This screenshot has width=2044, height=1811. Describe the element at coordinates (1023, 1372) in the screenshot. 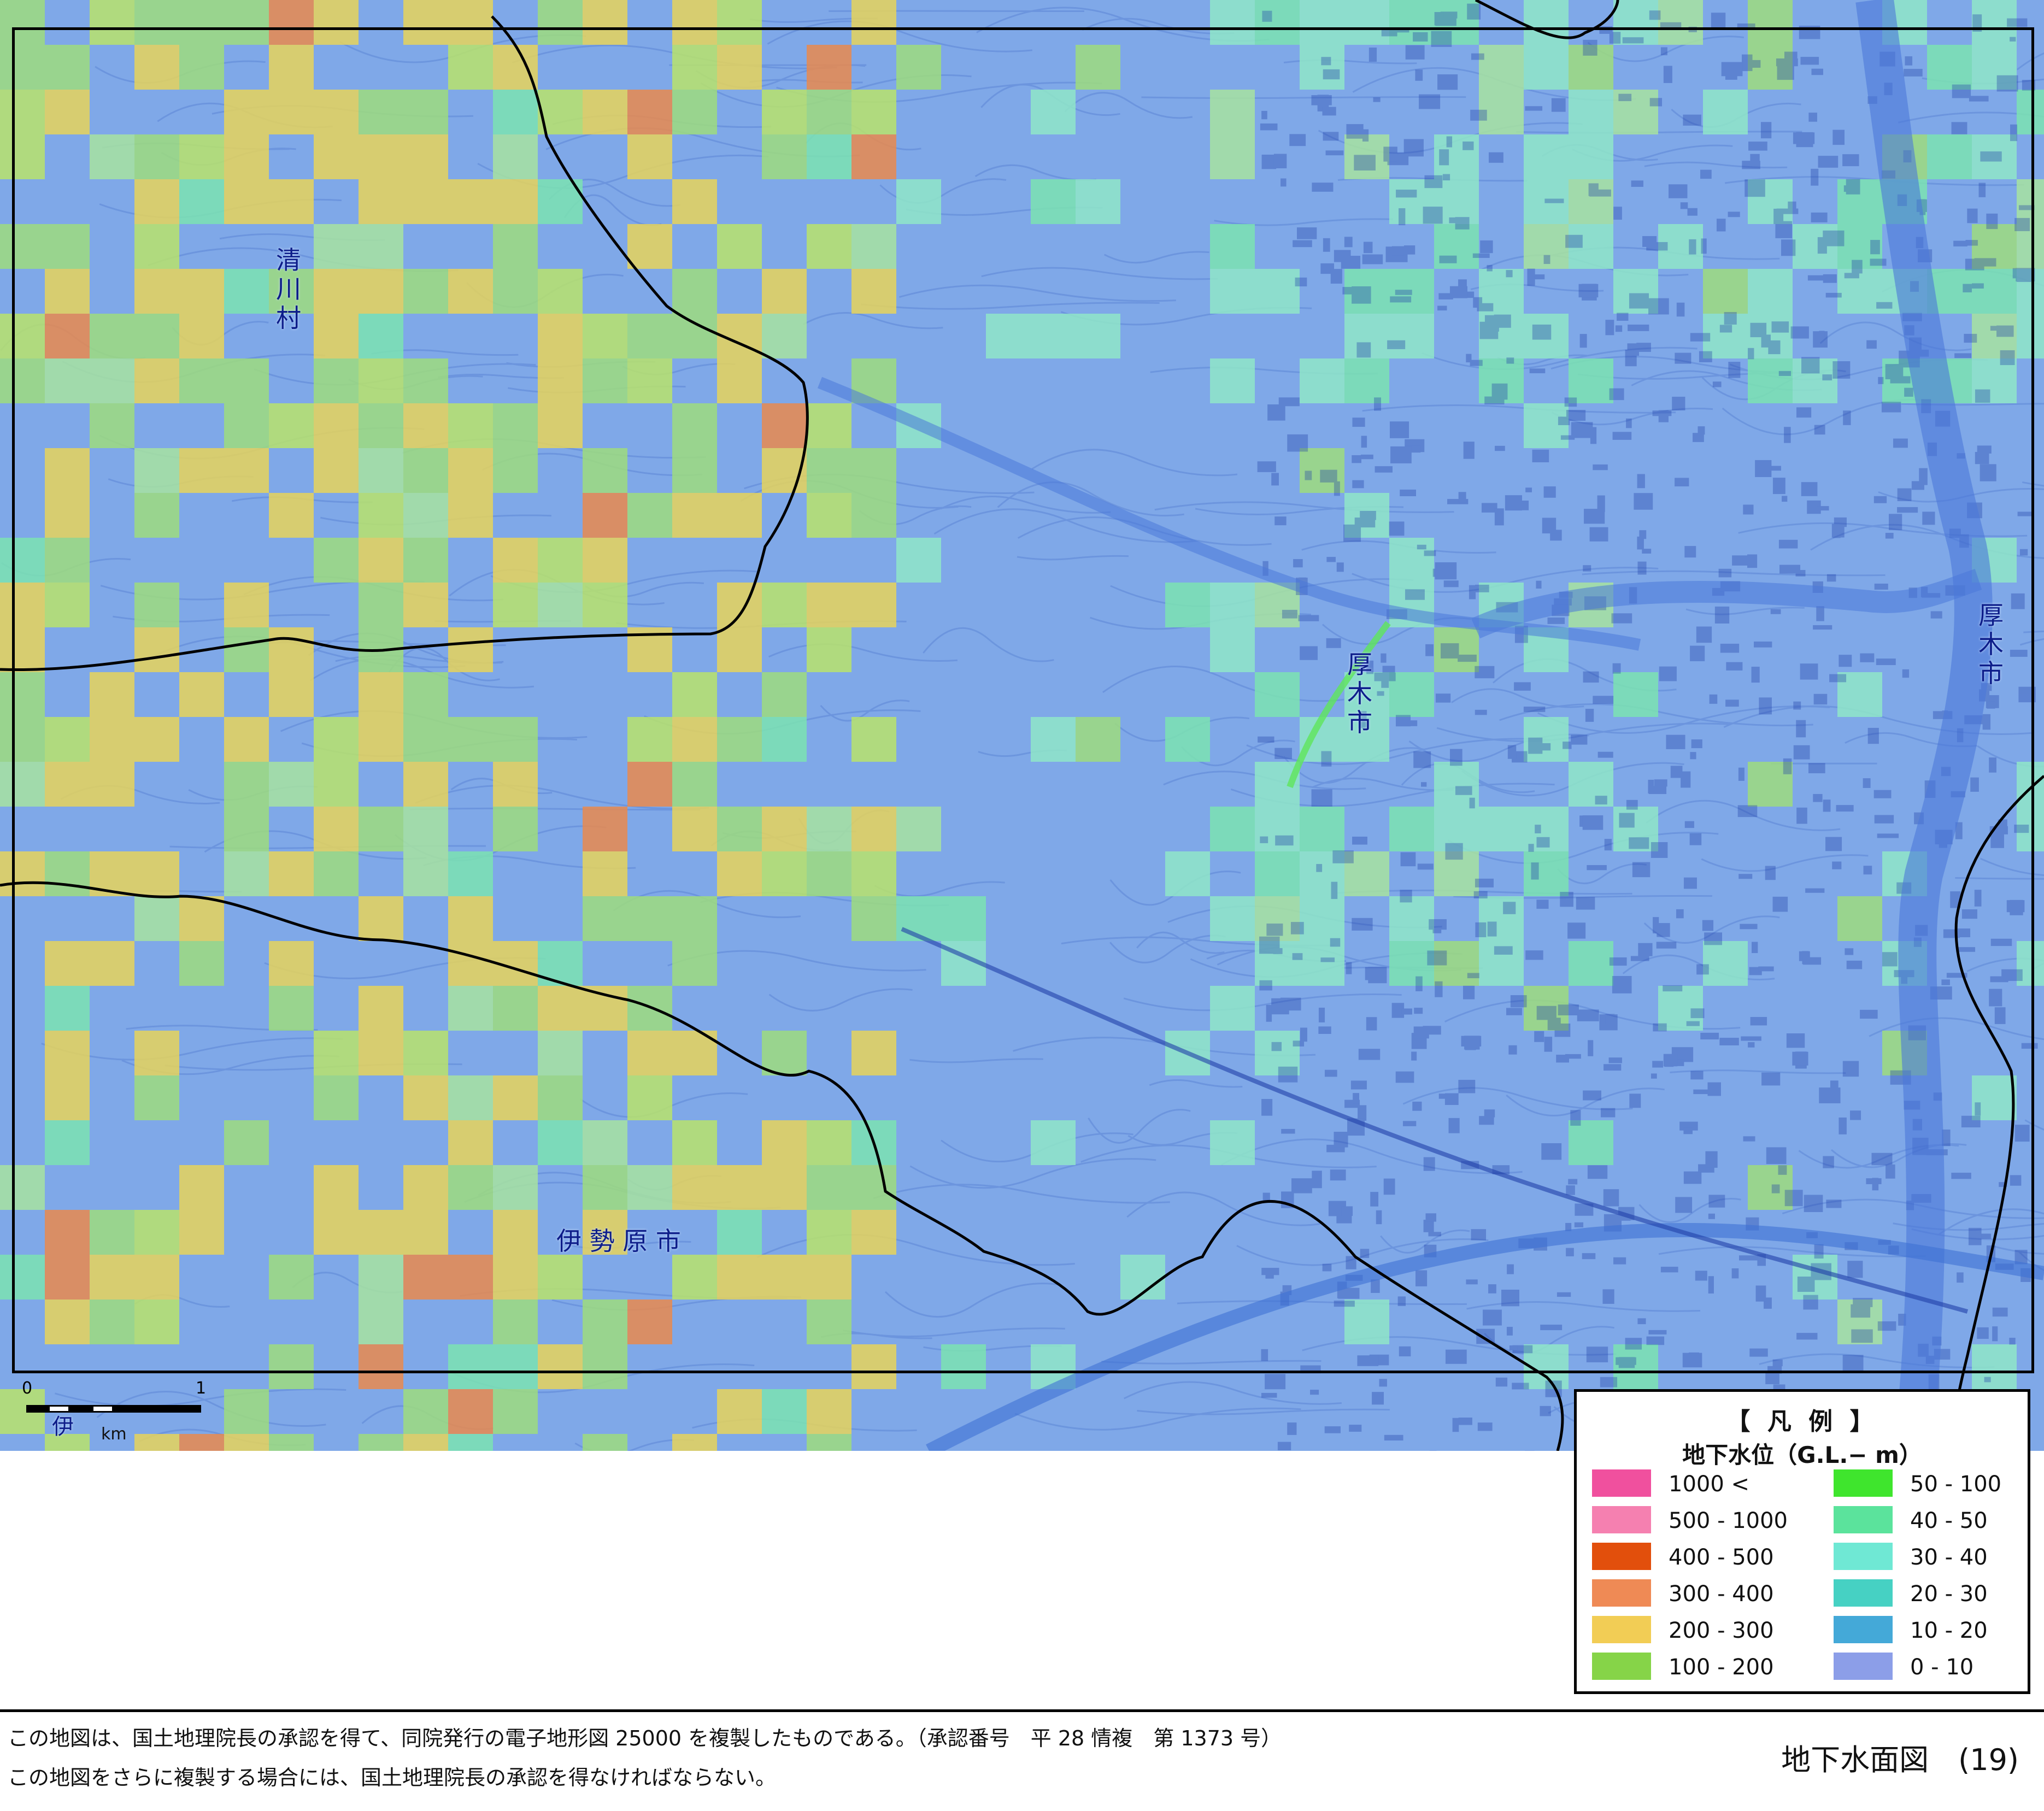

I see `map-frame-bottom` at that location.